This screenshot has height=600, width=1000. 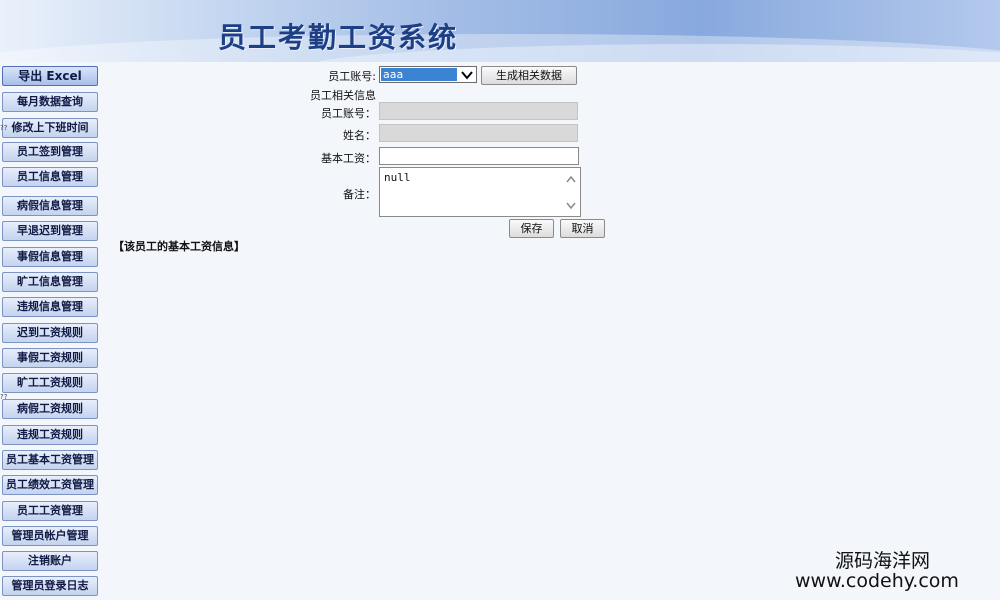 What do you see at coordinates (419, 74) in the screenshot?
I see `employee-account-select-value: aaa` at bounding box center [419, 74].